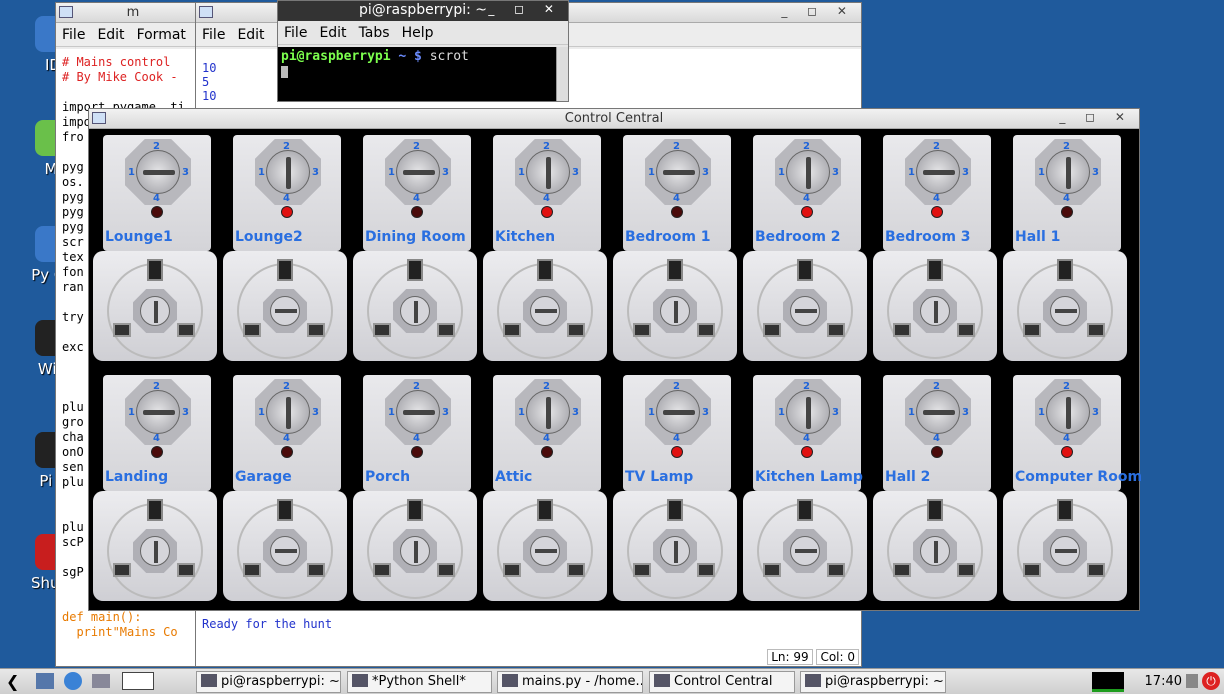  I want to click on plug-socket: 2 1 3 4 Kitchen, so click(545, 255).